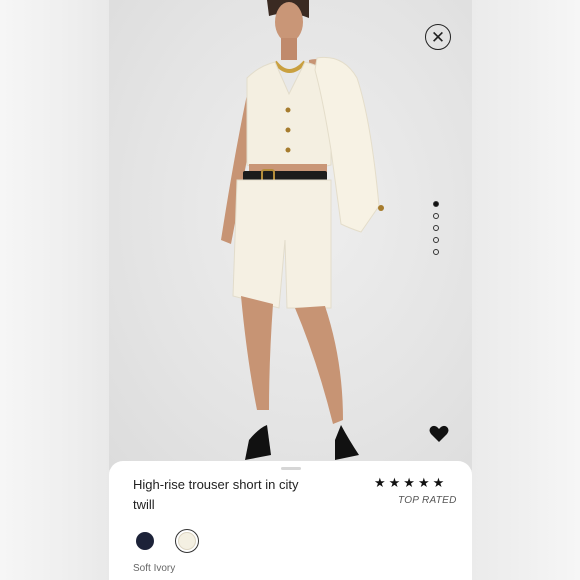 The width and height of the screenshot is (580, 580). I want to click on product-title: High-rise trouser short in city twill, so click(216, 494).